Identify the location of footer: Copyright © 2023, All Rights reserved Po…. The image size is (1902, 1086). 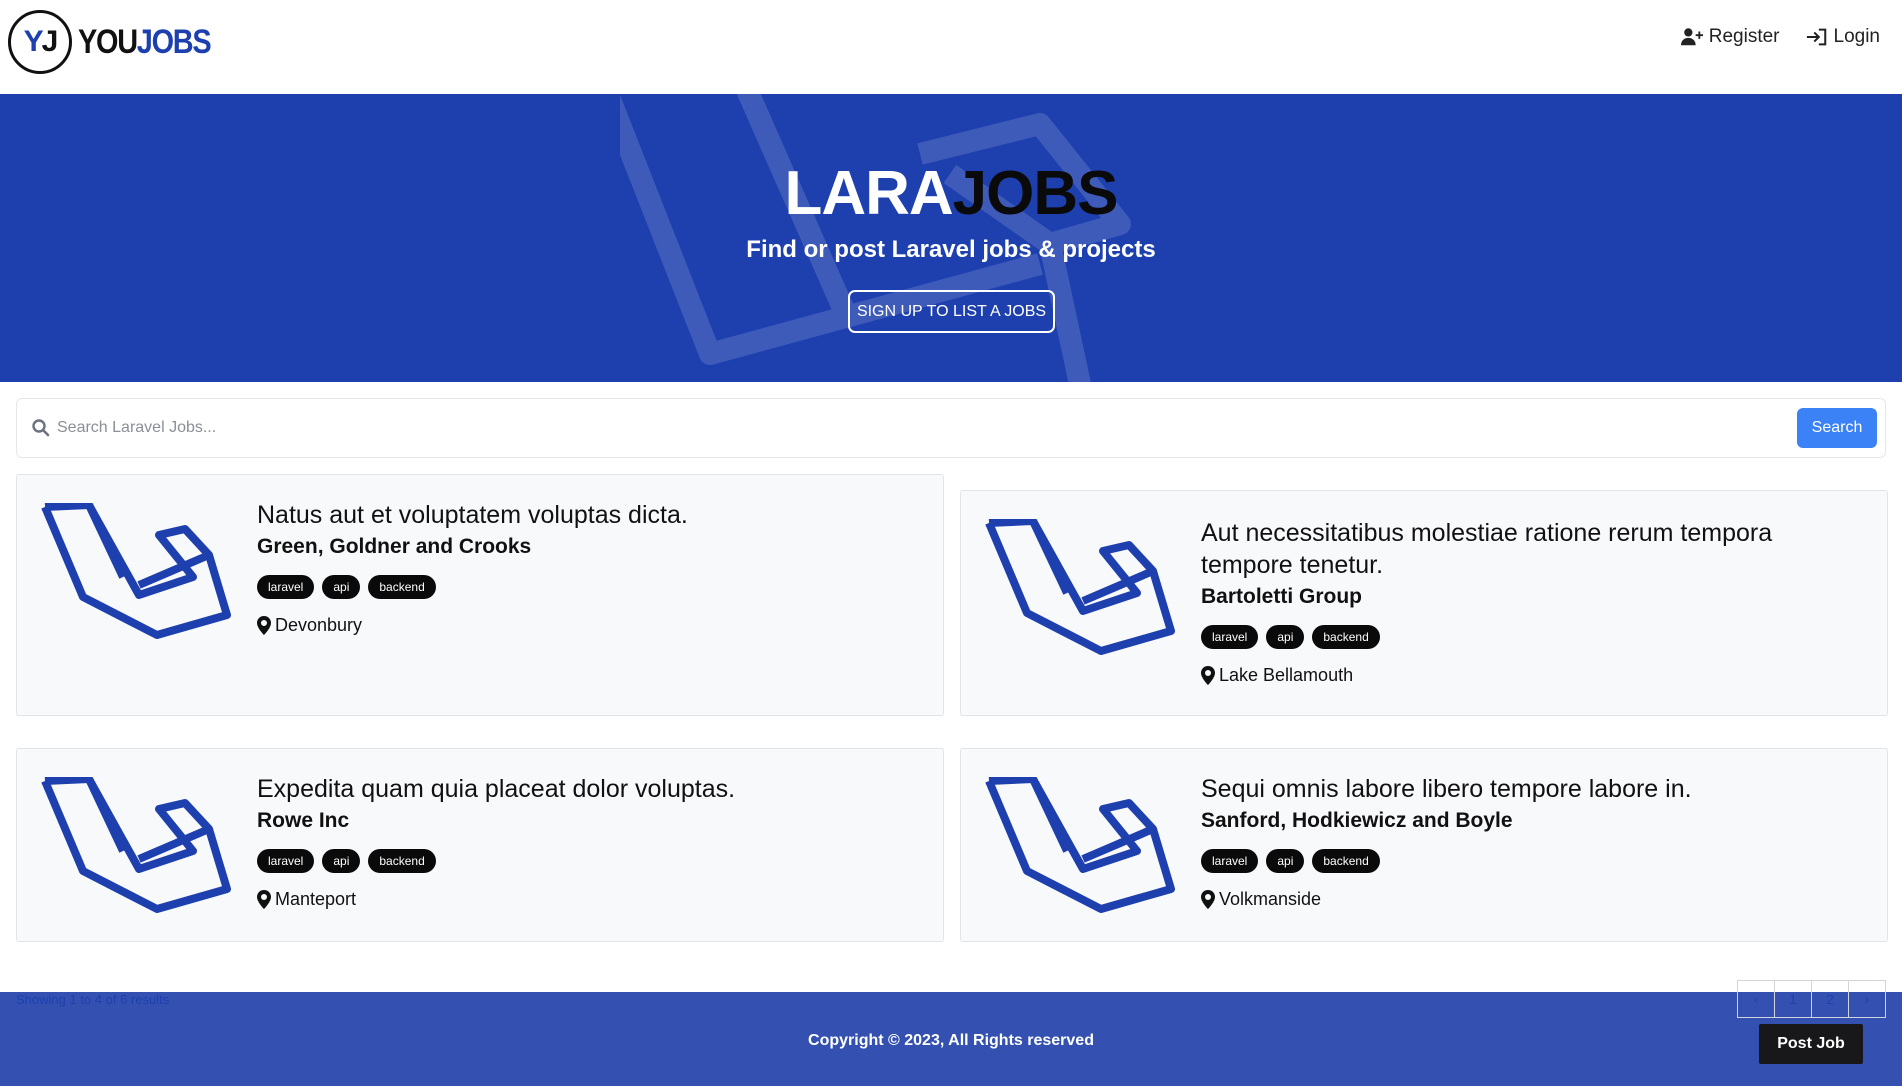
(951, 1039).